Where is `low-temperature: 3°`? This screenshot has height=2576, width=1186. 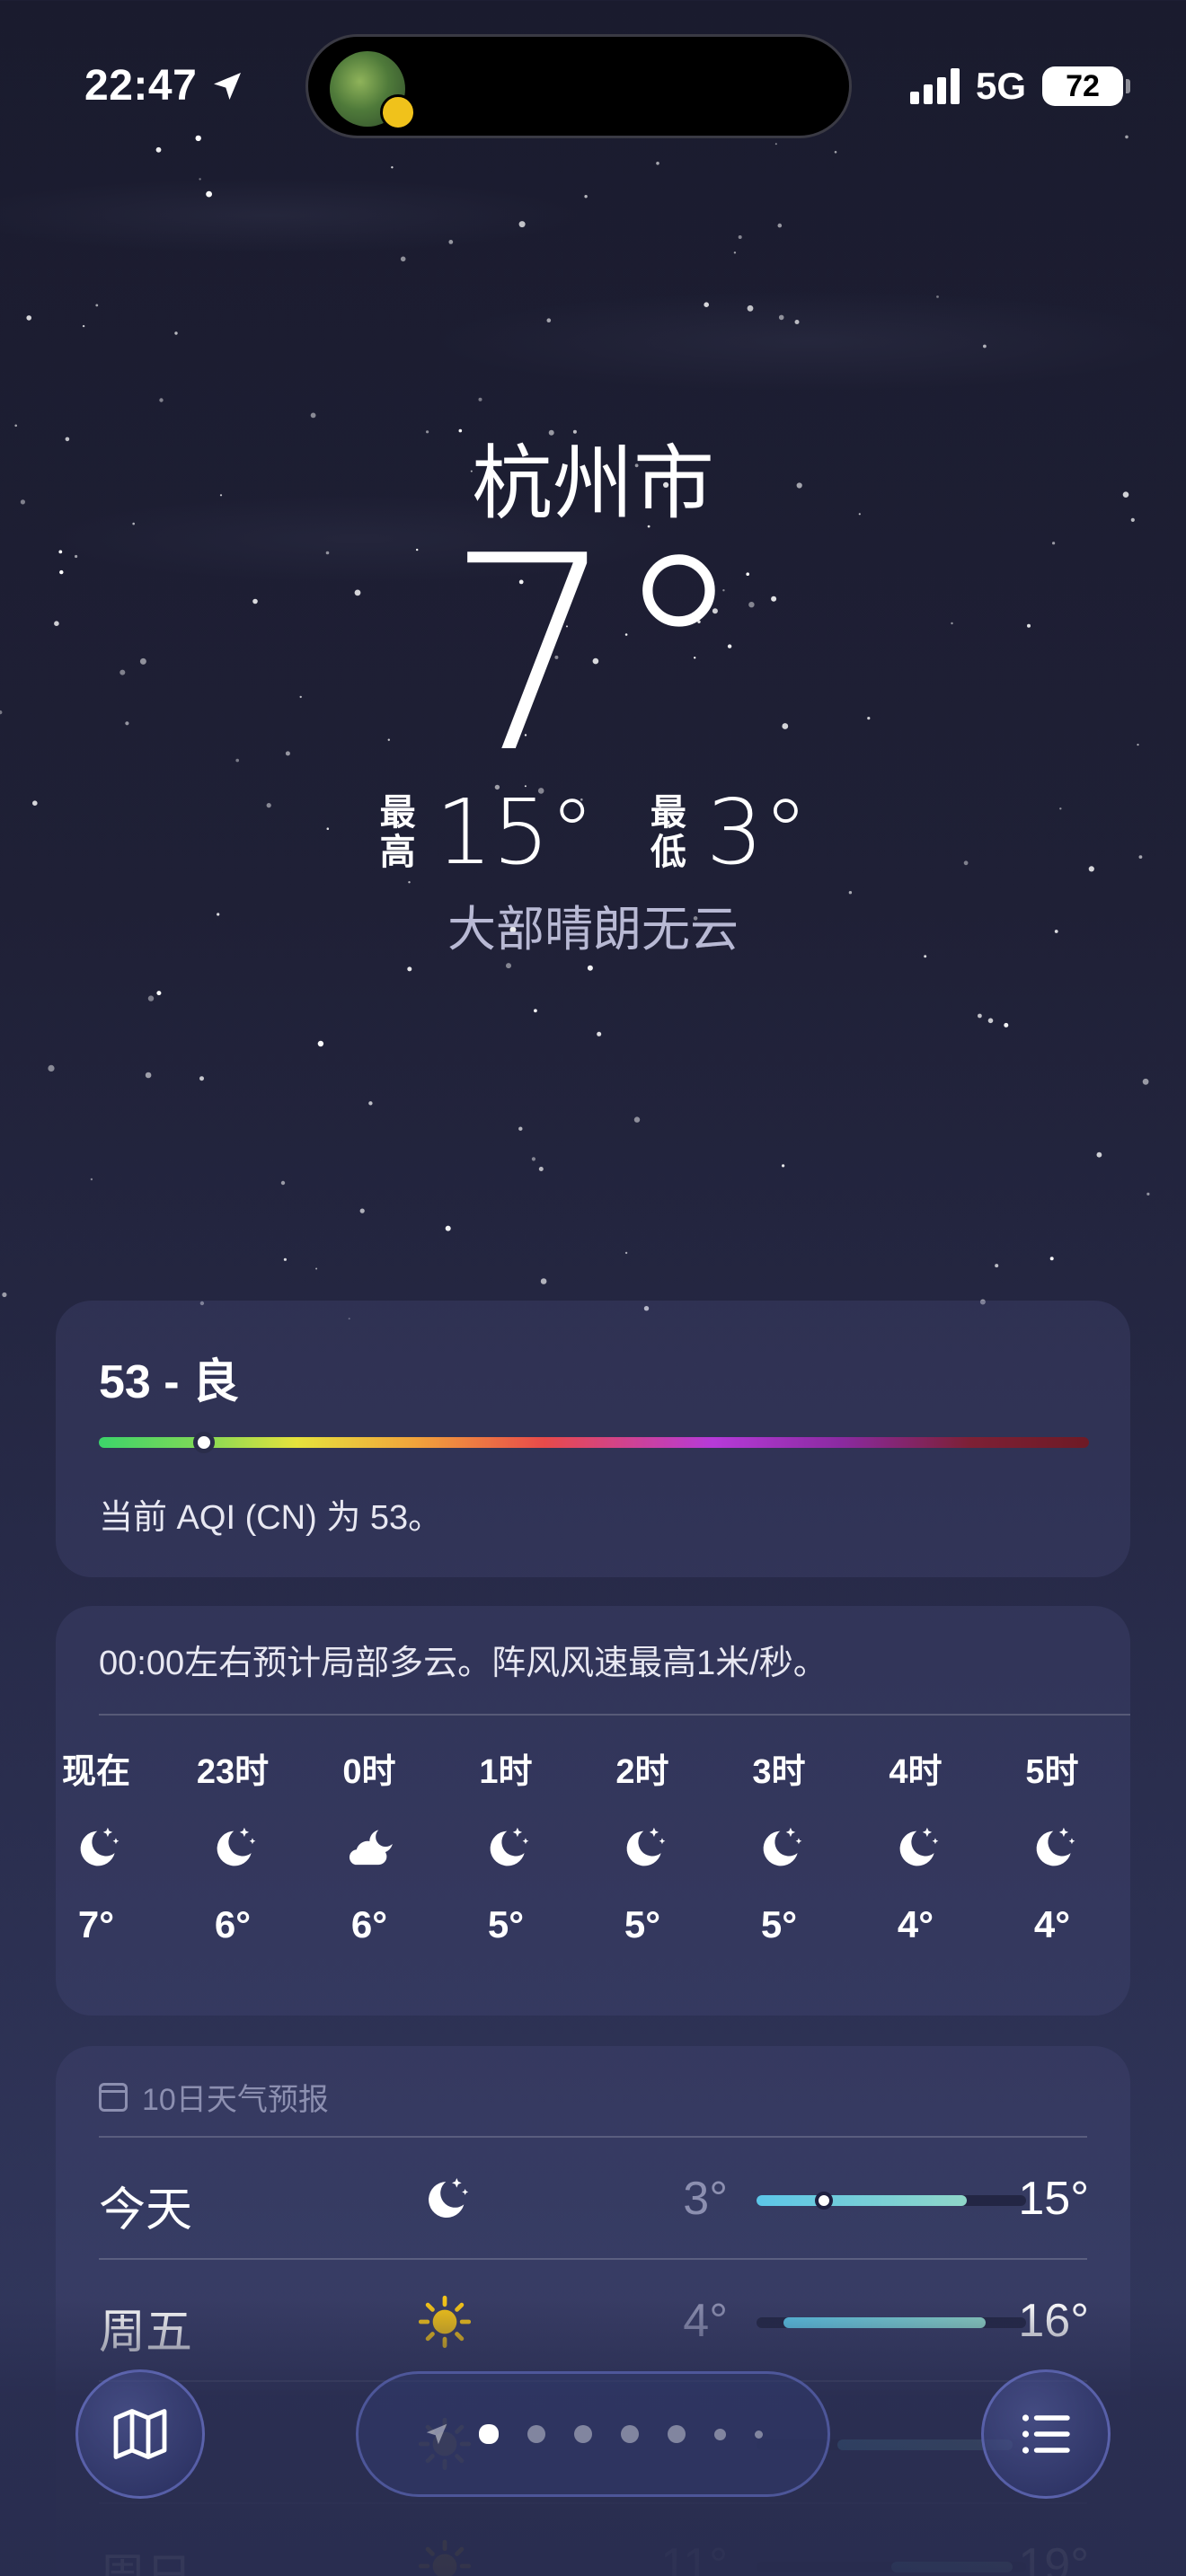
low-temperature: 3° is located at coordinates (757, 832).